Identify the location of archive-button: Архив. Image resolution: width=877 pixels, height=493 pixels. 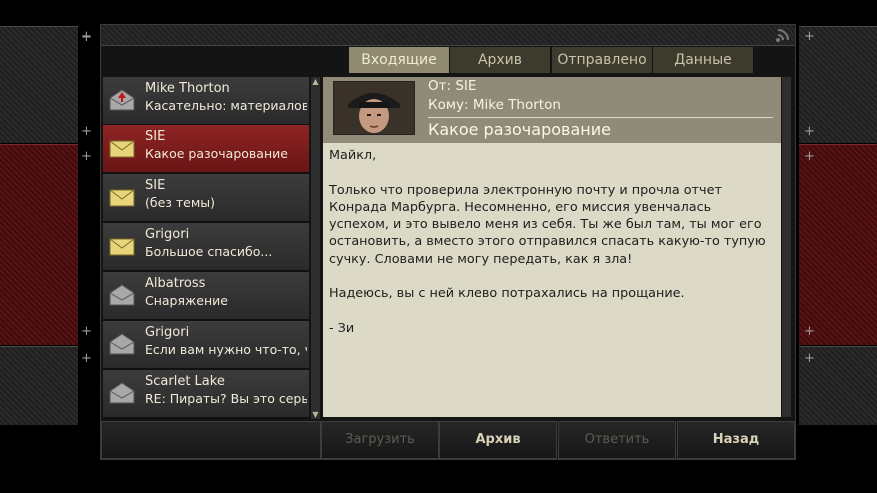
(498, 440).